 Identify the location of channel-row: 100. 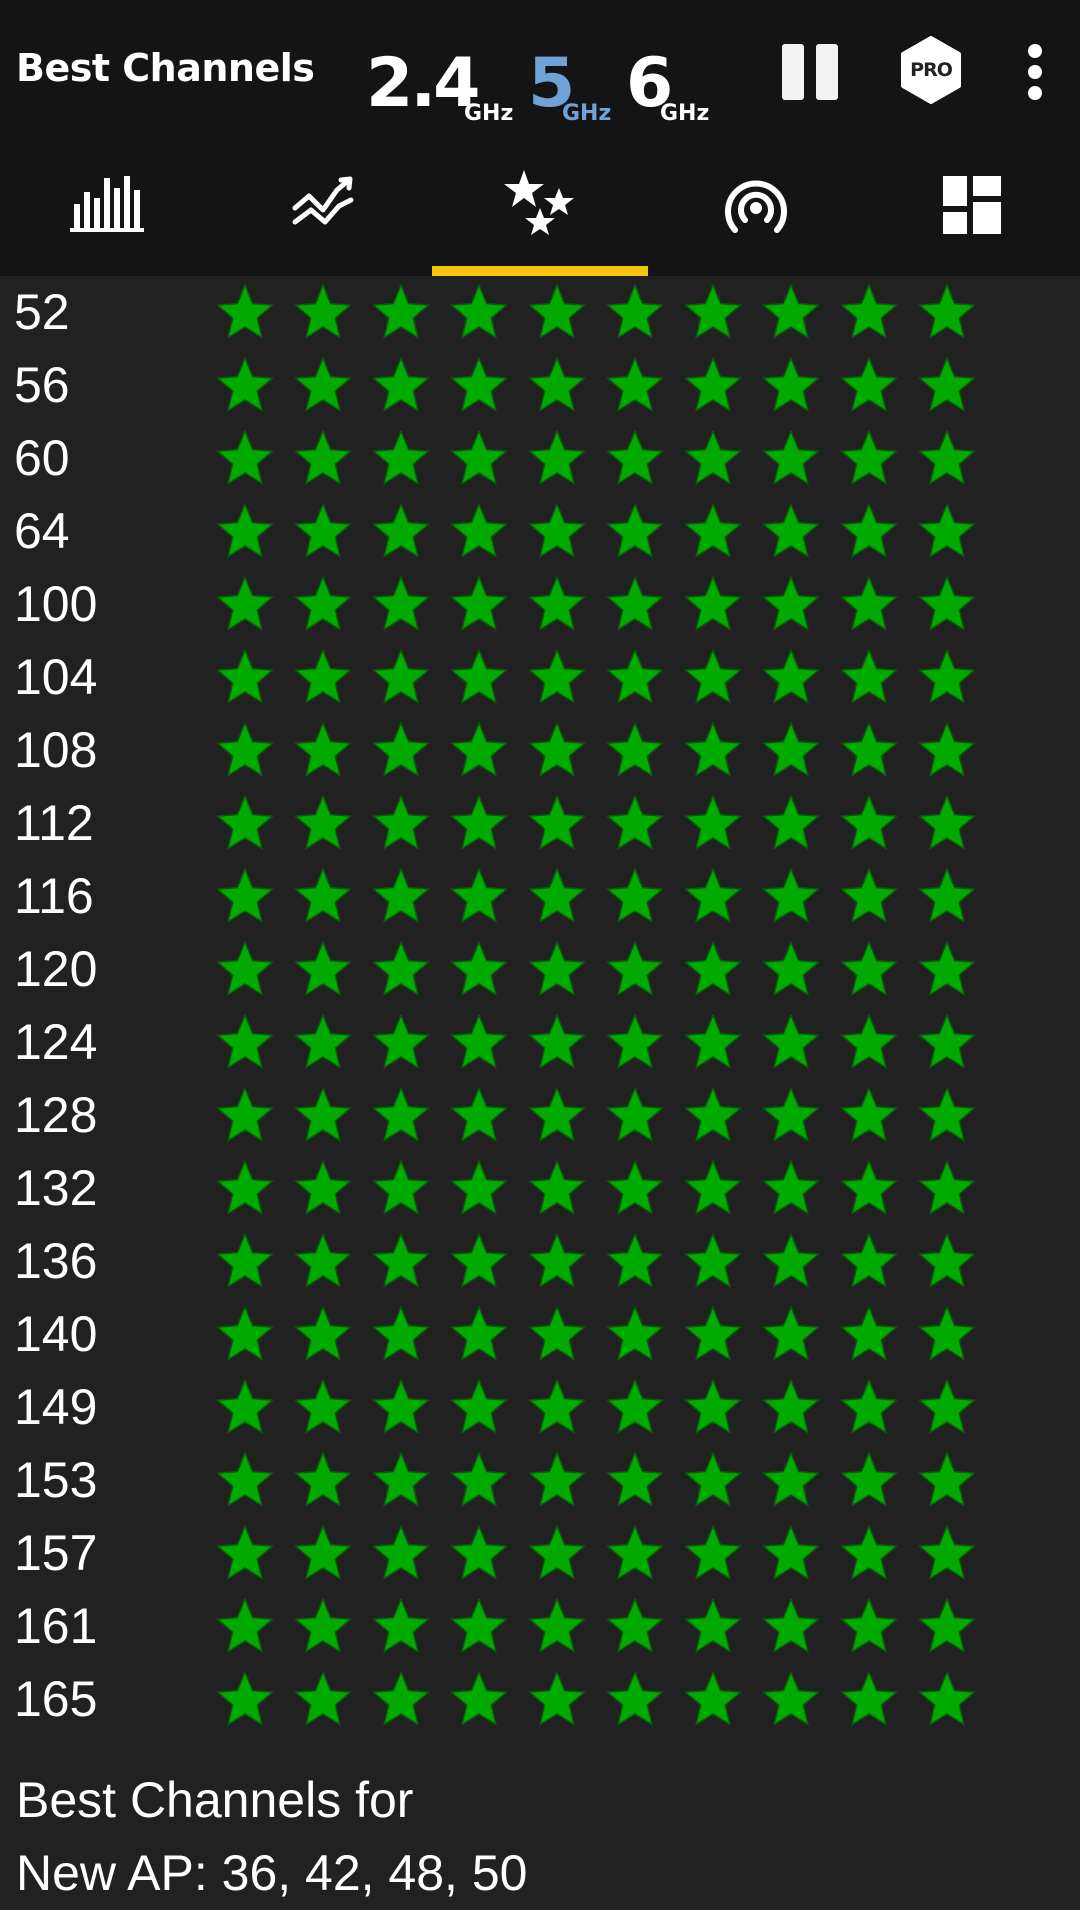
(540, 604).